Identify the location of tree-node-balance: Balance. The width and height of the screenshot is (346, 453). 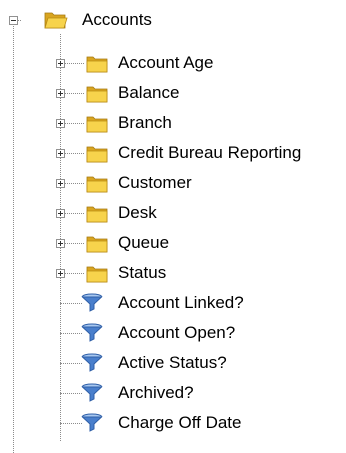
(173, 93).